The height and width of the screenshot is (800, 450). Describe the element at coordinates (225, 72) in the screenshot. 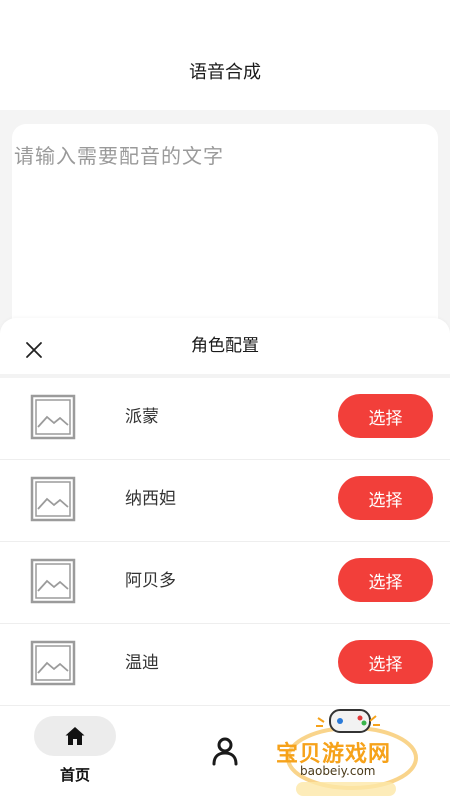

I see `page-title: 语音合成` at that location.